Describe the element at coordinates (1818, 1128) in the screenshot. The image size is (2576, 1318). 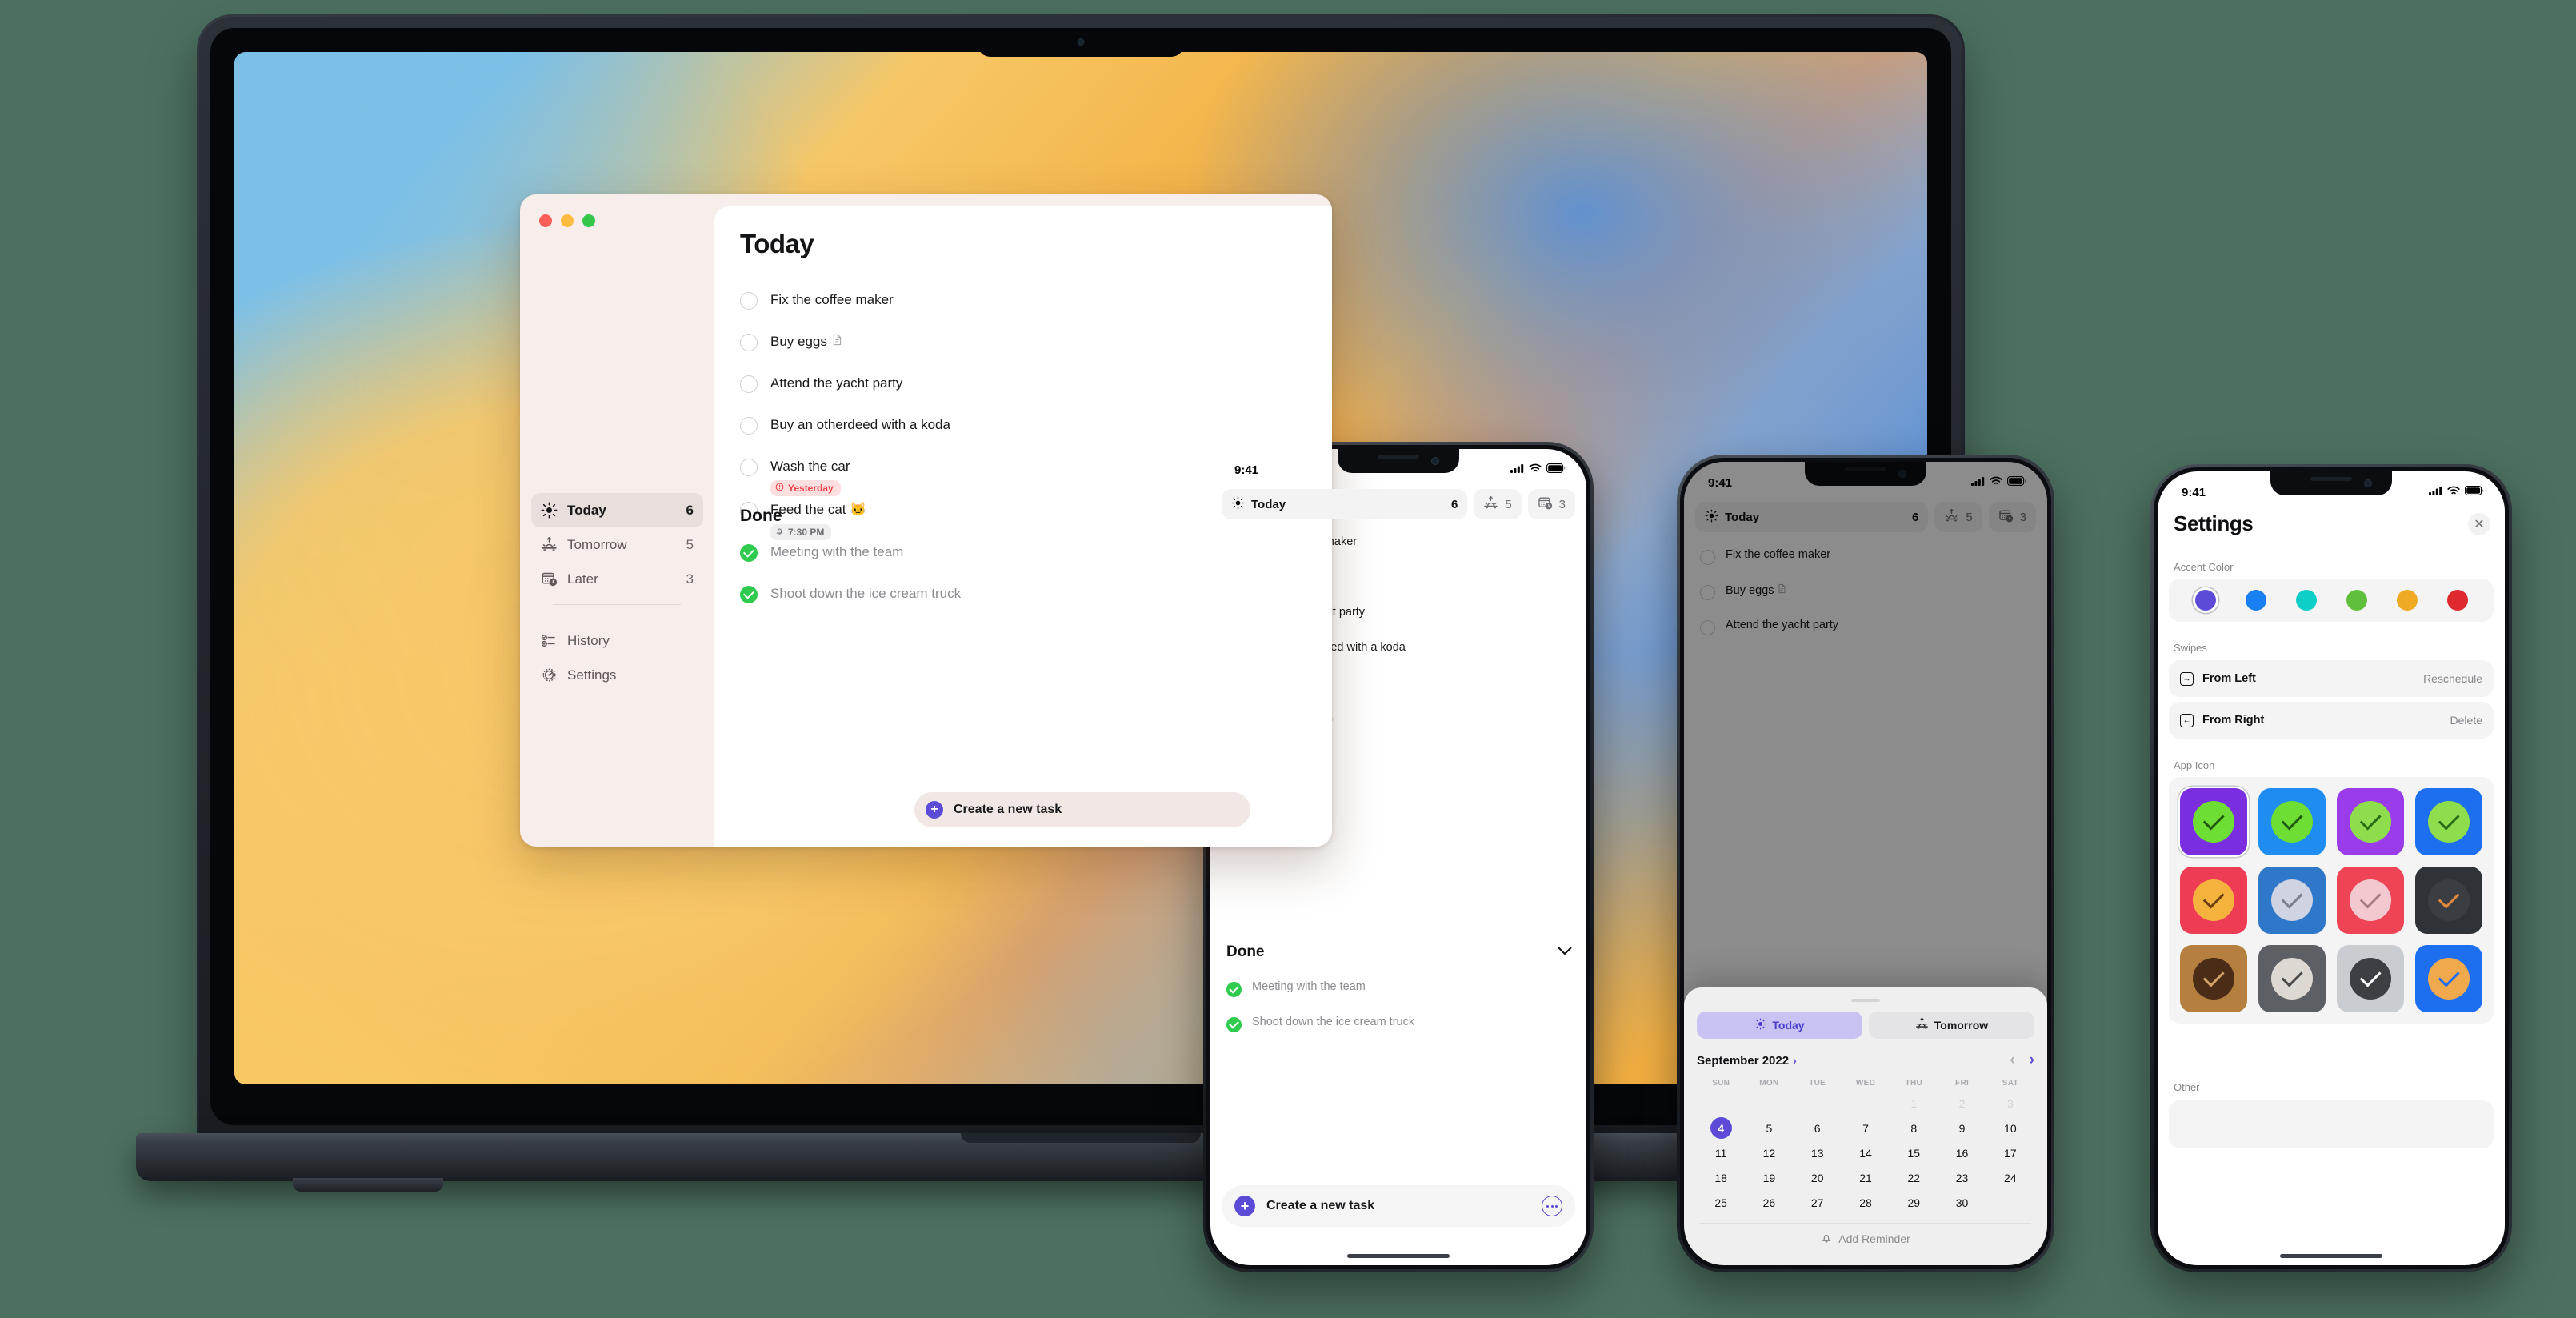
I see `calendar-day: 6` at that location.